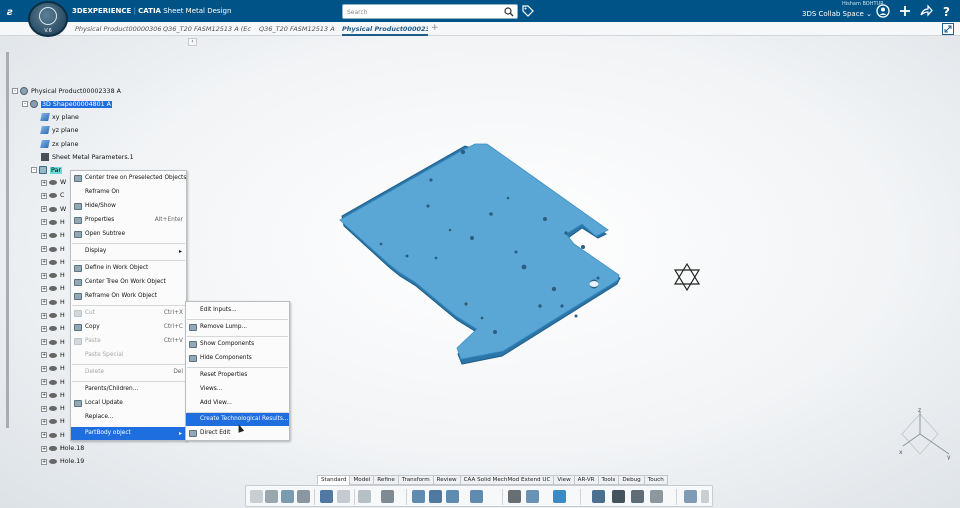 This screenshot has width=960, height=508. What do you see at coordinates (564, 480) in the screenshot?
I see `tab-view: View` at bounding box center [564, 480].